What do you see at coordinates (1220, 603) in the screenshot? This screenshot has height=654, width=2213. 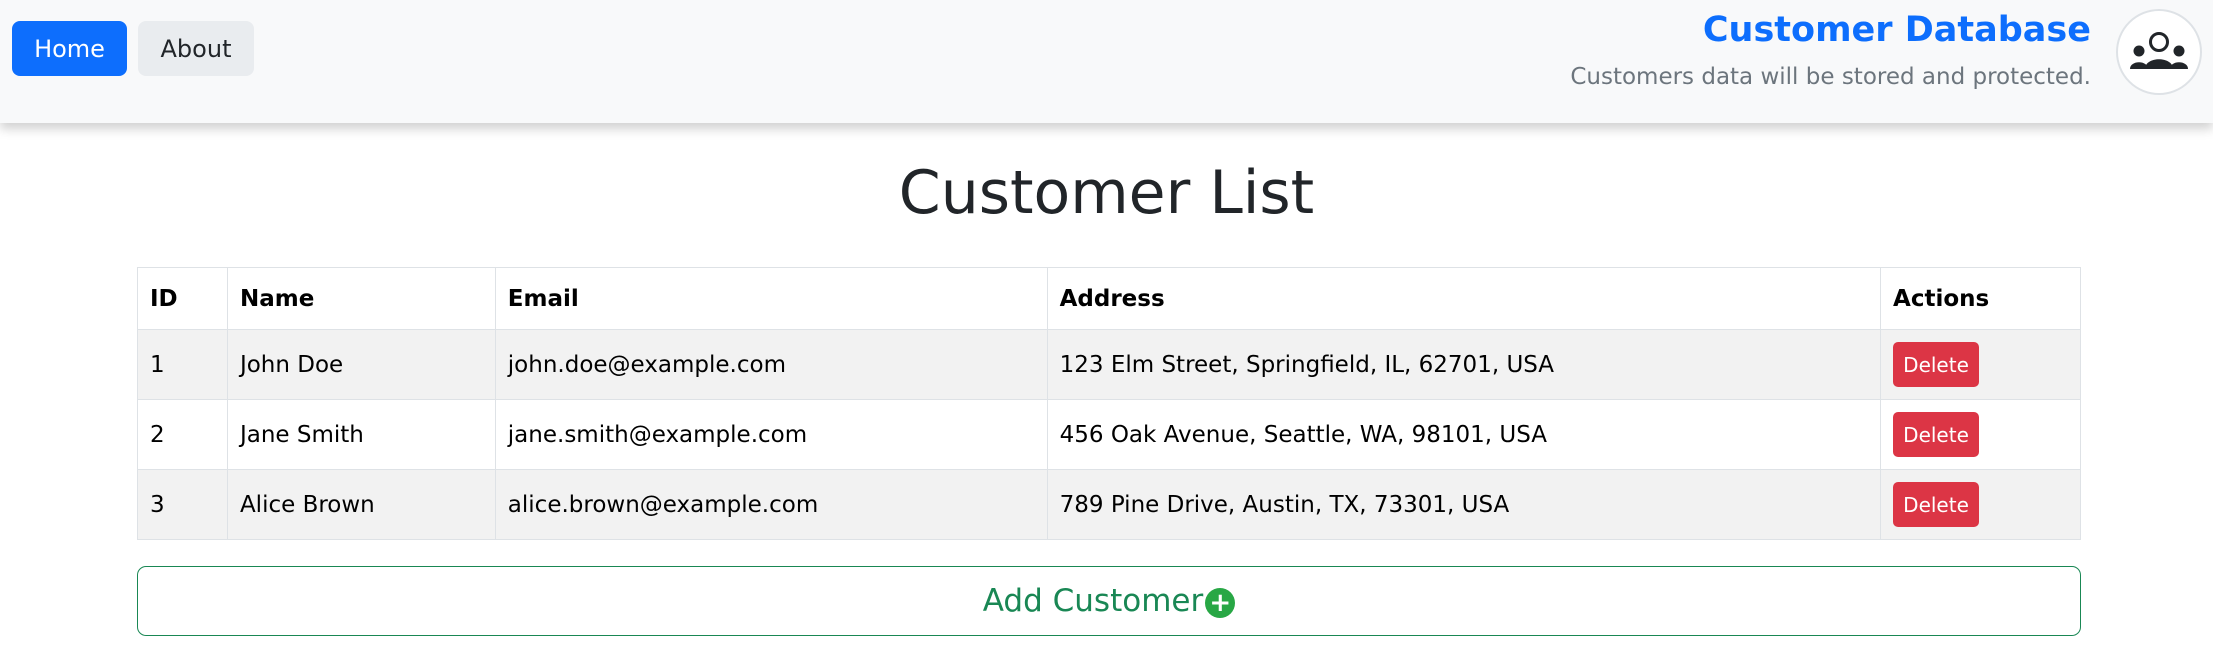 I see `plus-circle-icon: +` at bounding box center [1220, 603].